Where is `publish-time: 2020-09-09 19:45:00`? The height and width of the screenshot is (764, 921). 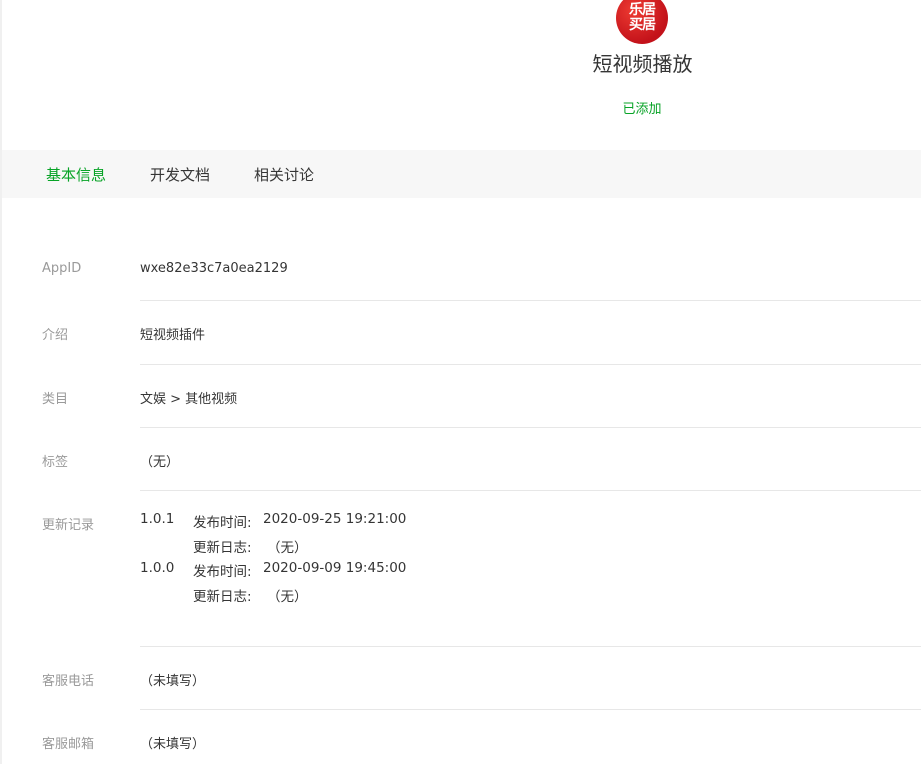
publish-time: 2020-09-09 19:45:00 is located at coordinates (335, 568).